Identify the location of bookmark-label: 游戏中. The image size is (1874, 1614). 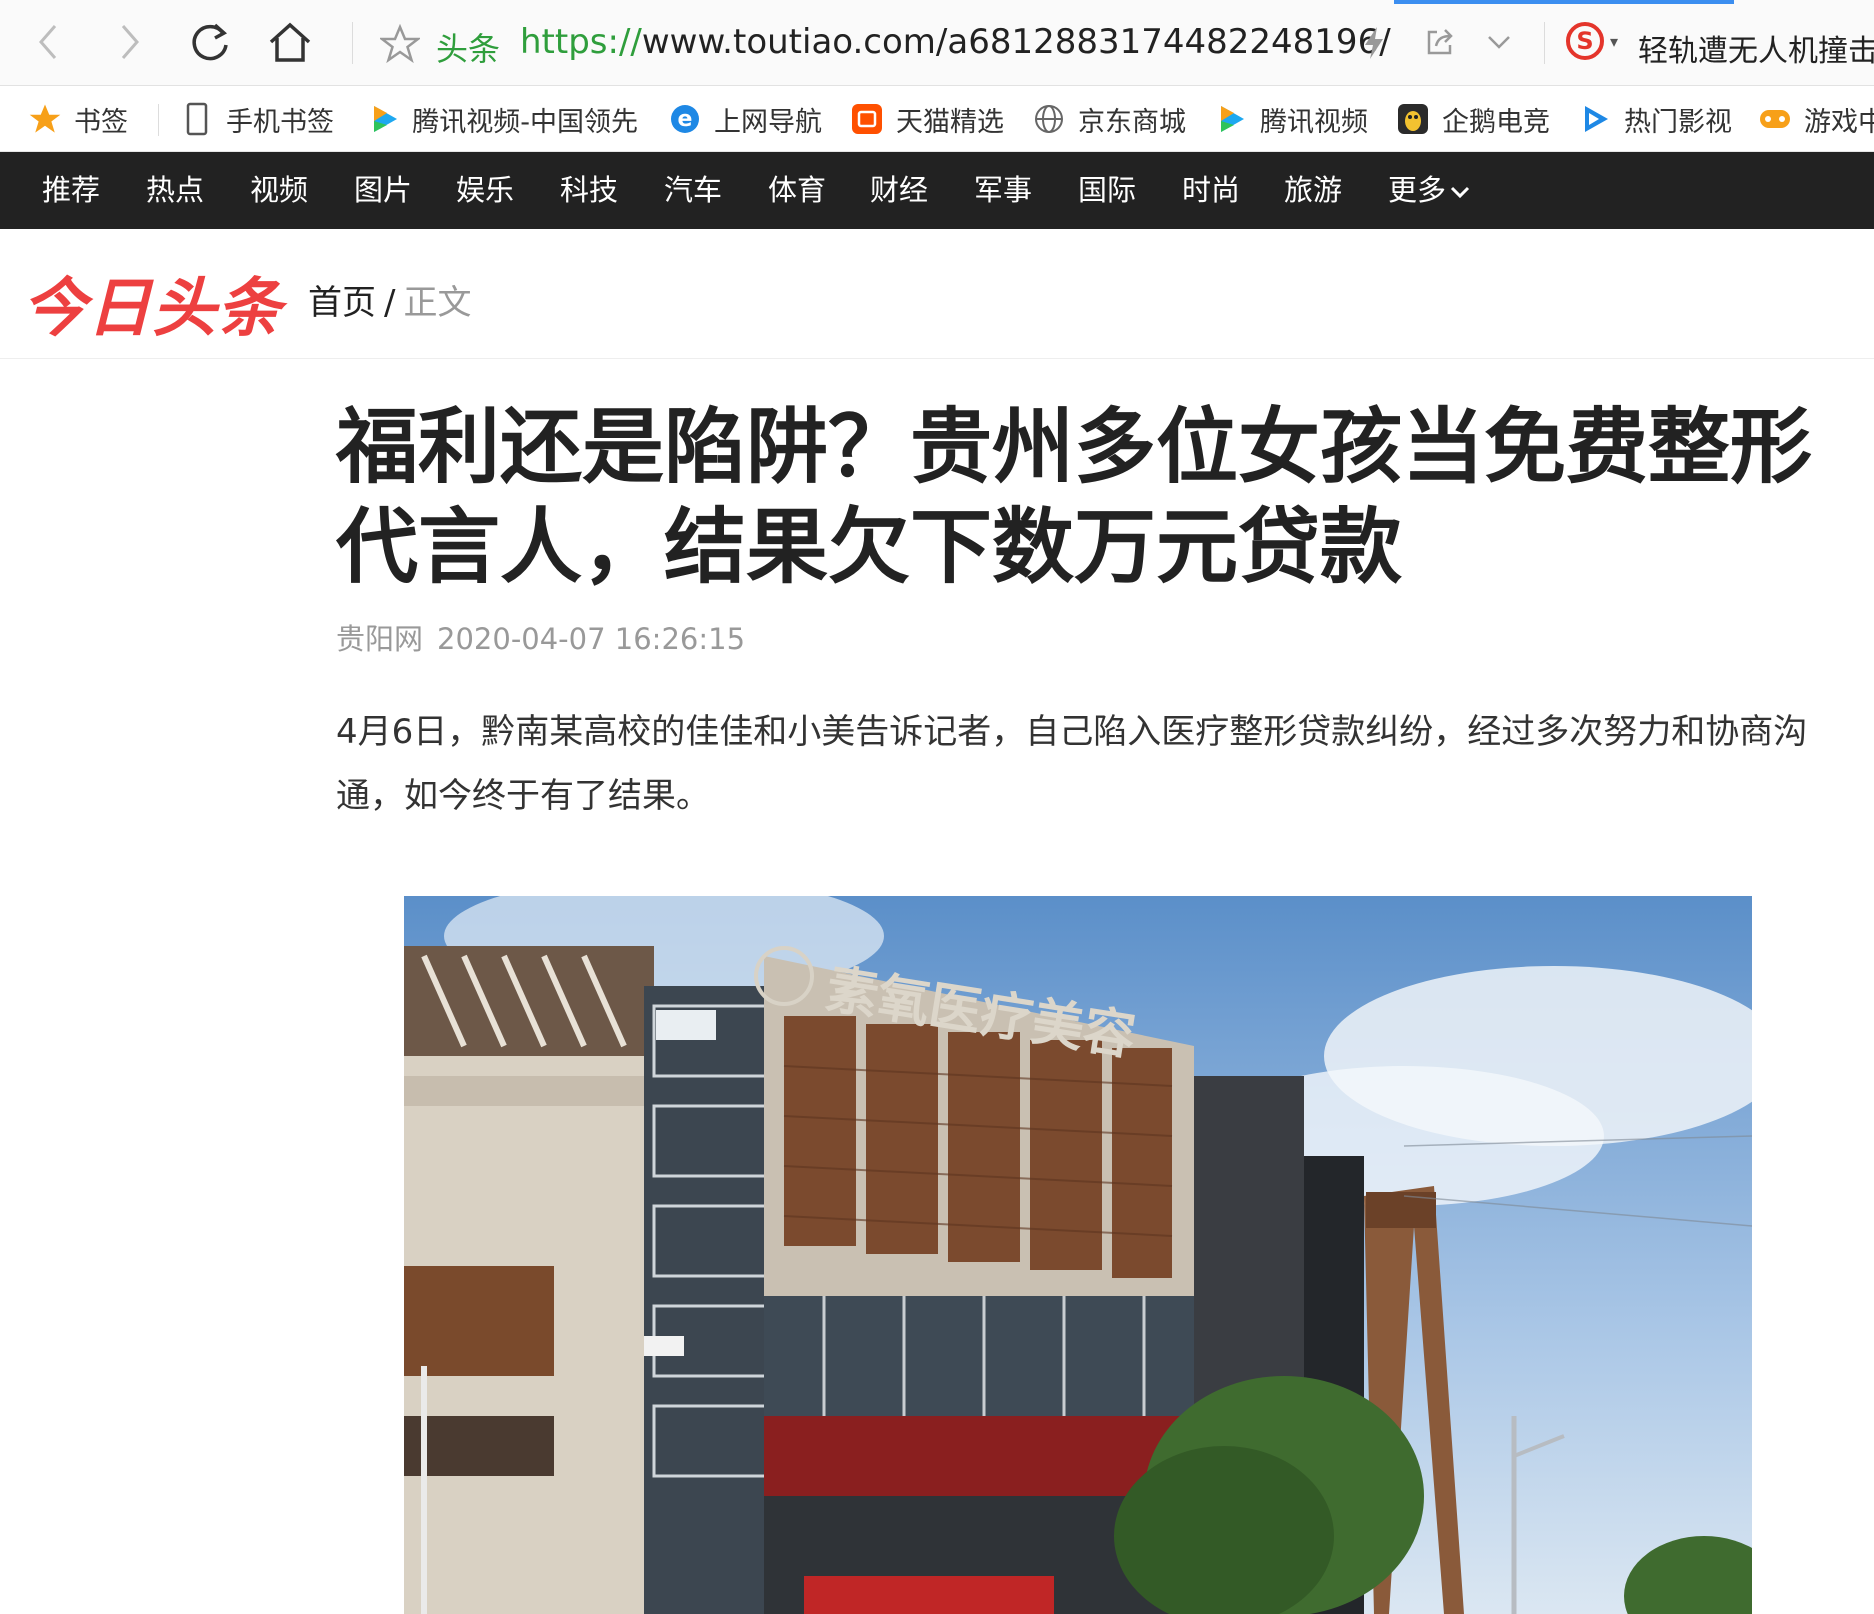
(1839, 122).